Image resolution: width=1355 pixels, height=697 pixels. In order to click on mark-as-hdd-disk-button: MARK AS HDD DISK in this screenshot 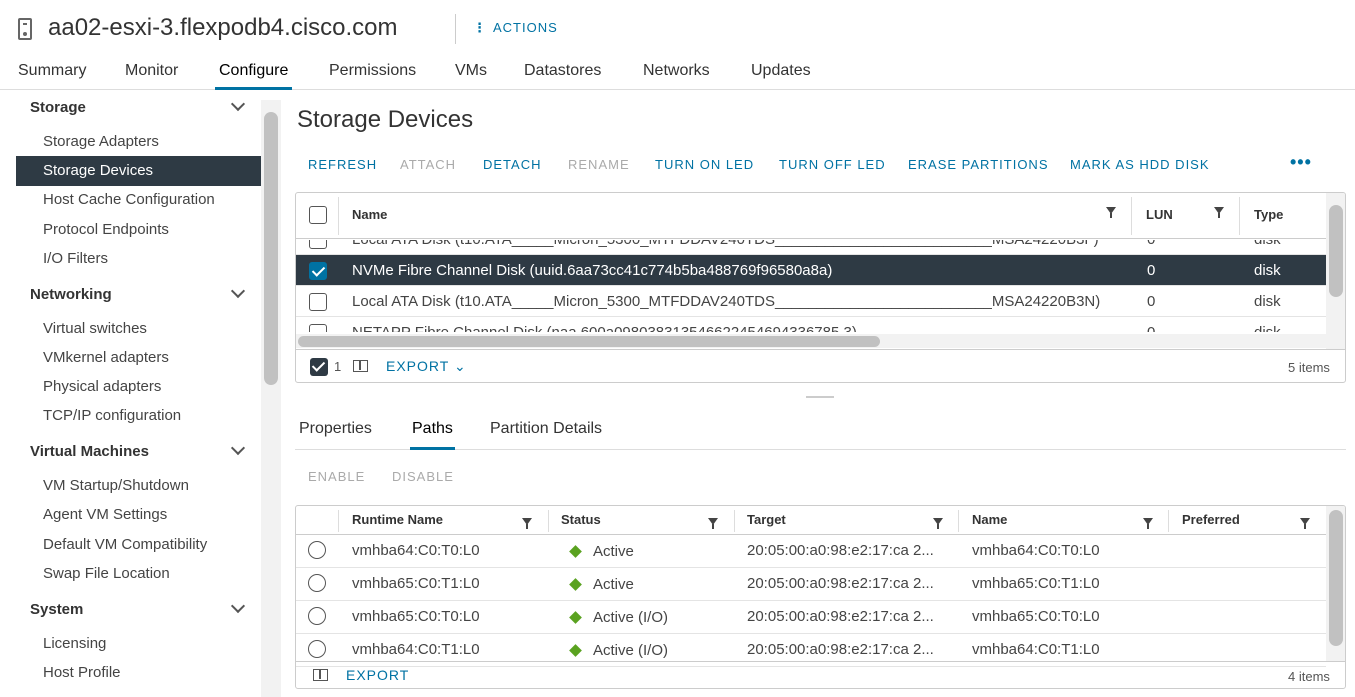, I will do `click(1140, 164)`.